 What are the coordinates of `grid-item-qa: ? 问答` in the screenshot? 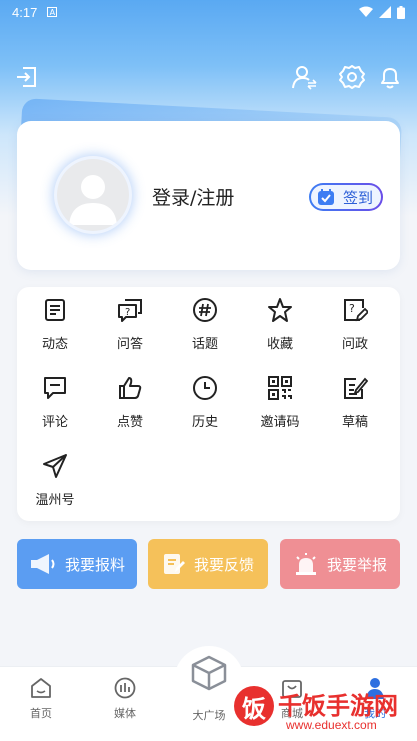 It's located at (130, 322).